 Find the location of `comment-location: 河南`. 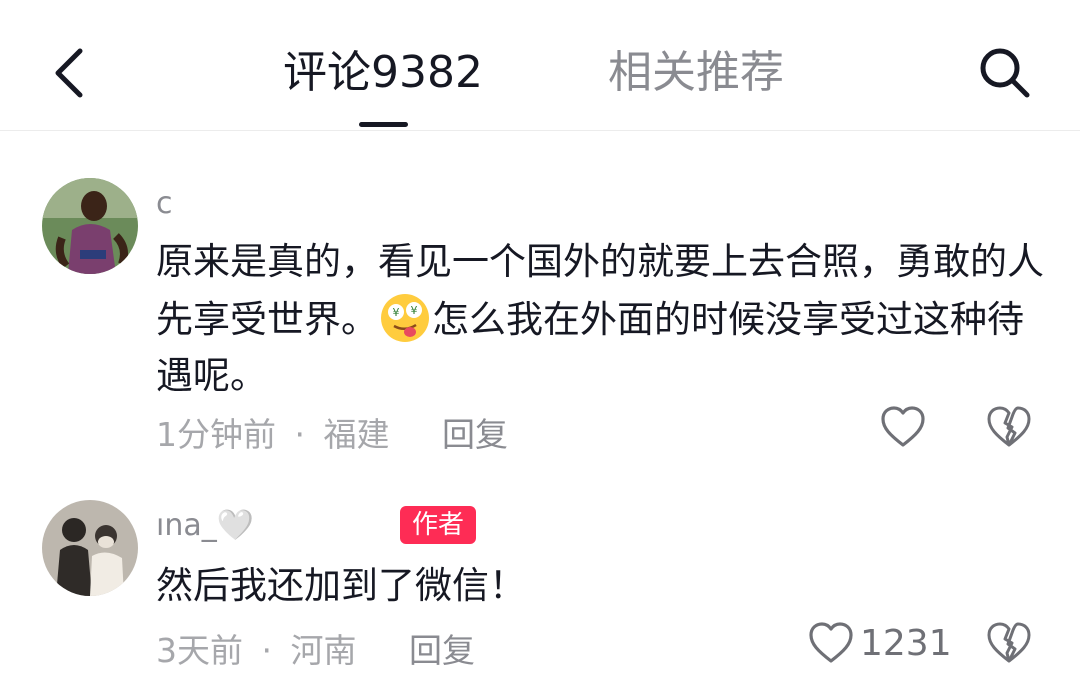

comment-location: 河南 is located at coordinates (323, 650).